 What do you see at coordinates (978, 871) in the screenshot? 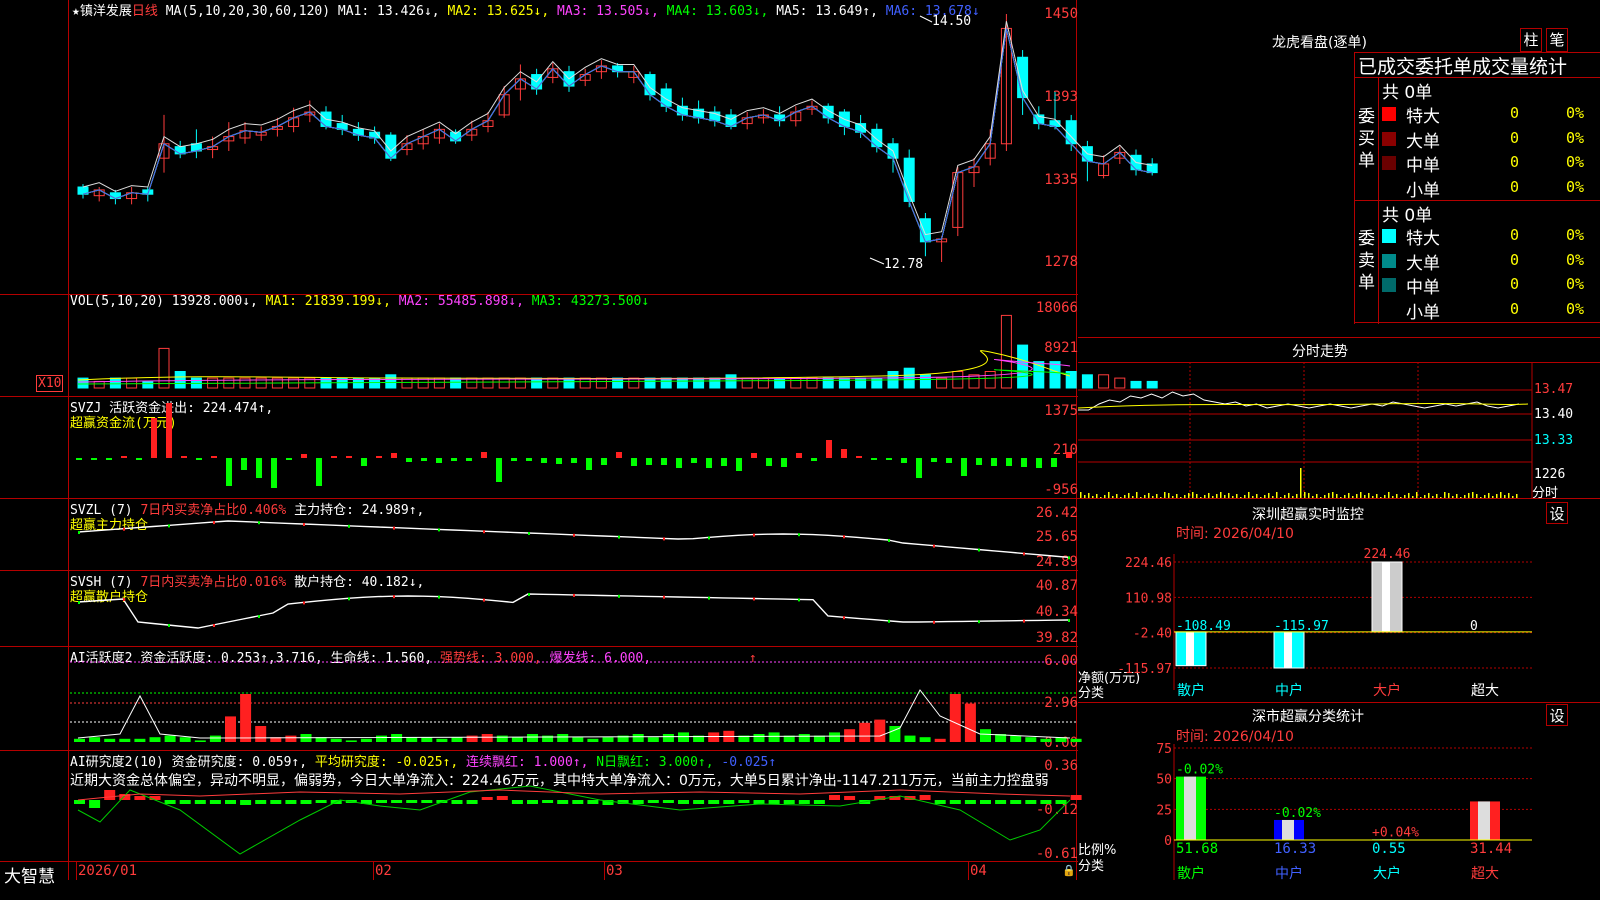
I see `x-axis-label: 04` at bounding box center [978, 871].